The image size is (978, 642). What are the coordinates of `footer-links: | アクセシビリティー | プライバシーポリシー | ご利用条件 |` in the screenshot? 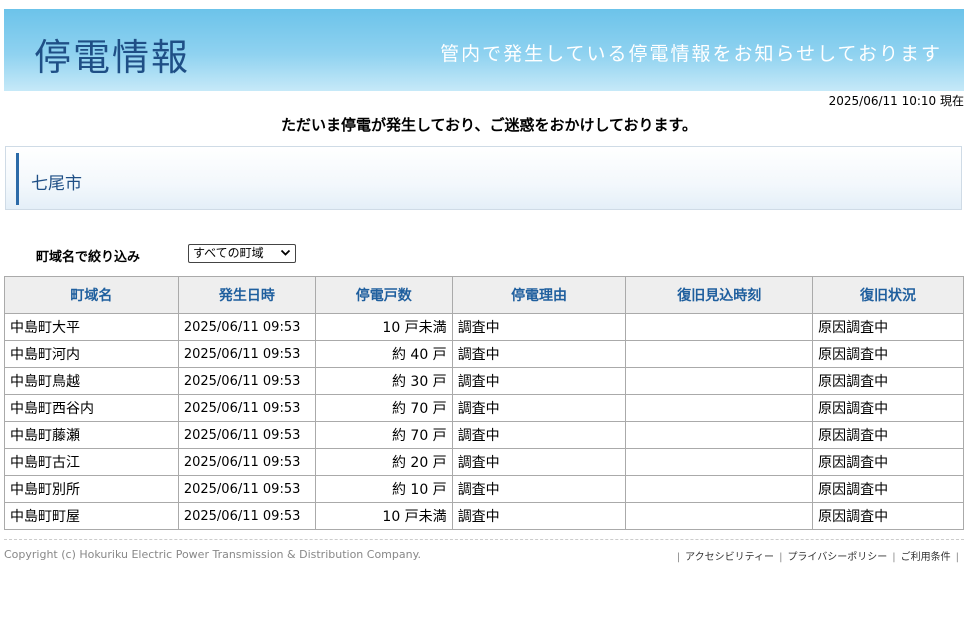 It's located at (818, 555).